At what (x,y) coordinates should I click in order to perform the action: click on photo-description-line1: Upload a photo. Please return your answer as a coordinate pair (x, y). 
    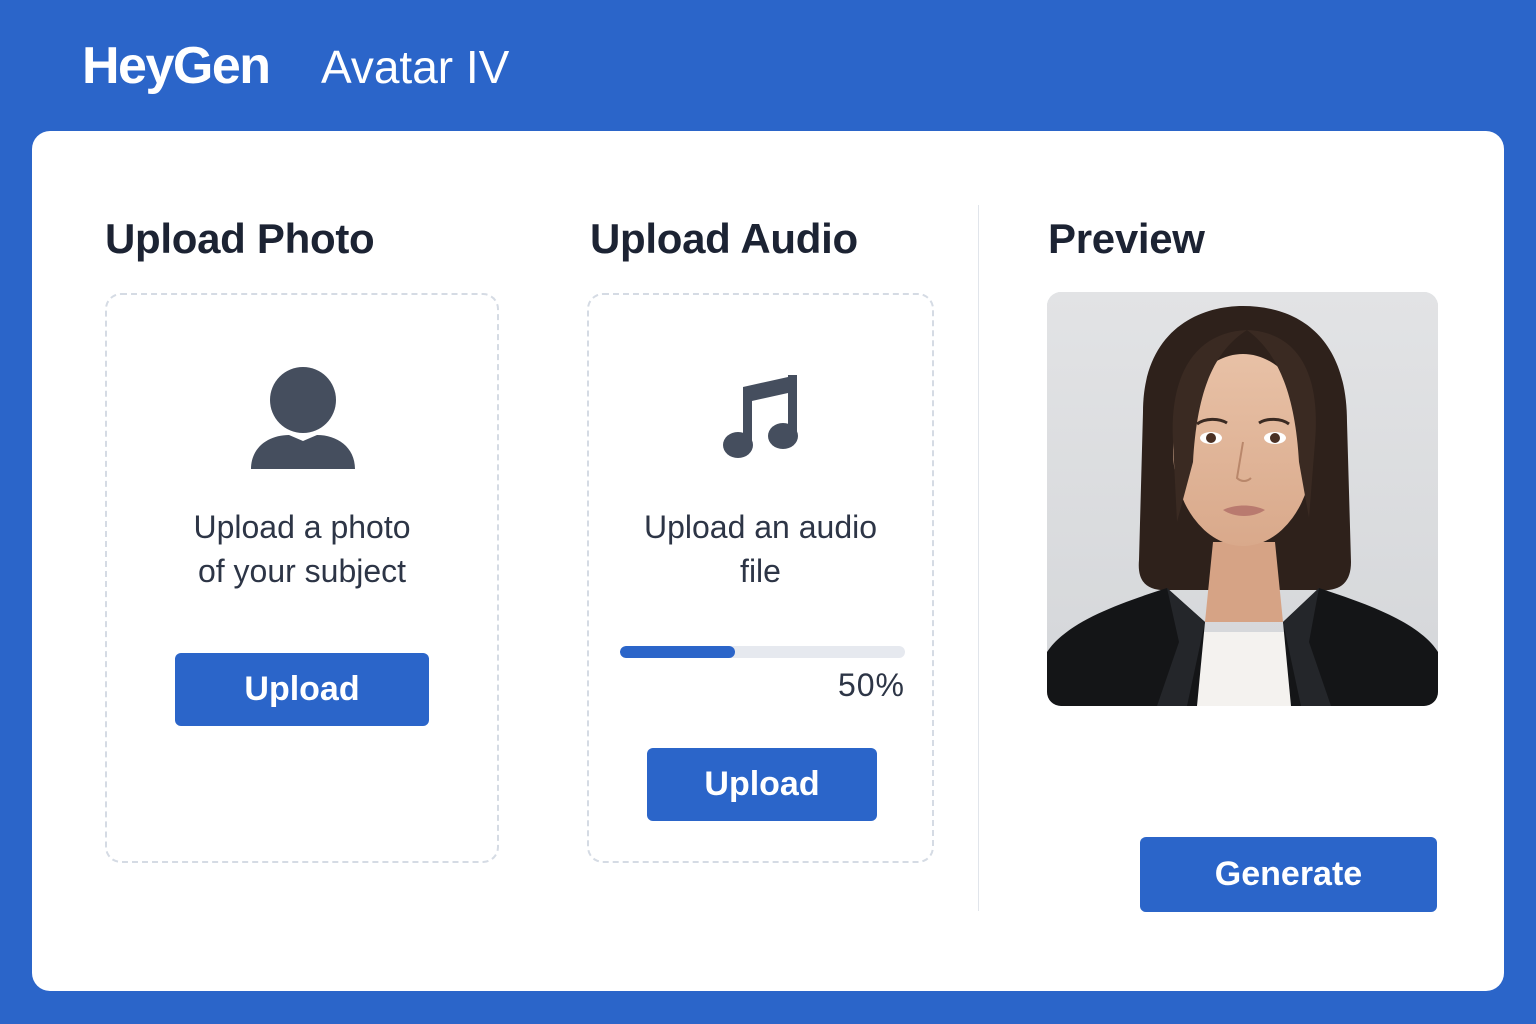
    Looking at the image, I should click on (302, 527).